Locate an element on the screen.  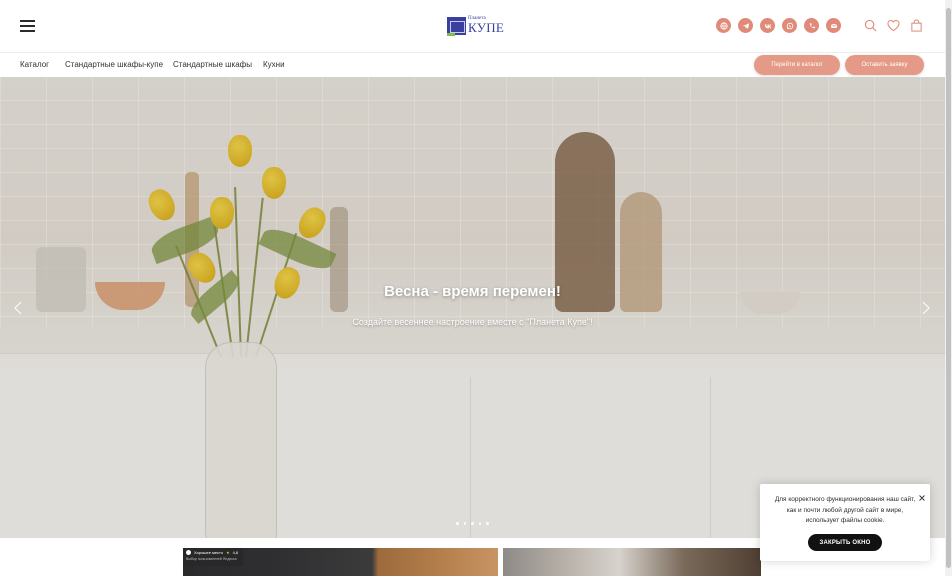
header-actions is located at coordinates (893, 25).